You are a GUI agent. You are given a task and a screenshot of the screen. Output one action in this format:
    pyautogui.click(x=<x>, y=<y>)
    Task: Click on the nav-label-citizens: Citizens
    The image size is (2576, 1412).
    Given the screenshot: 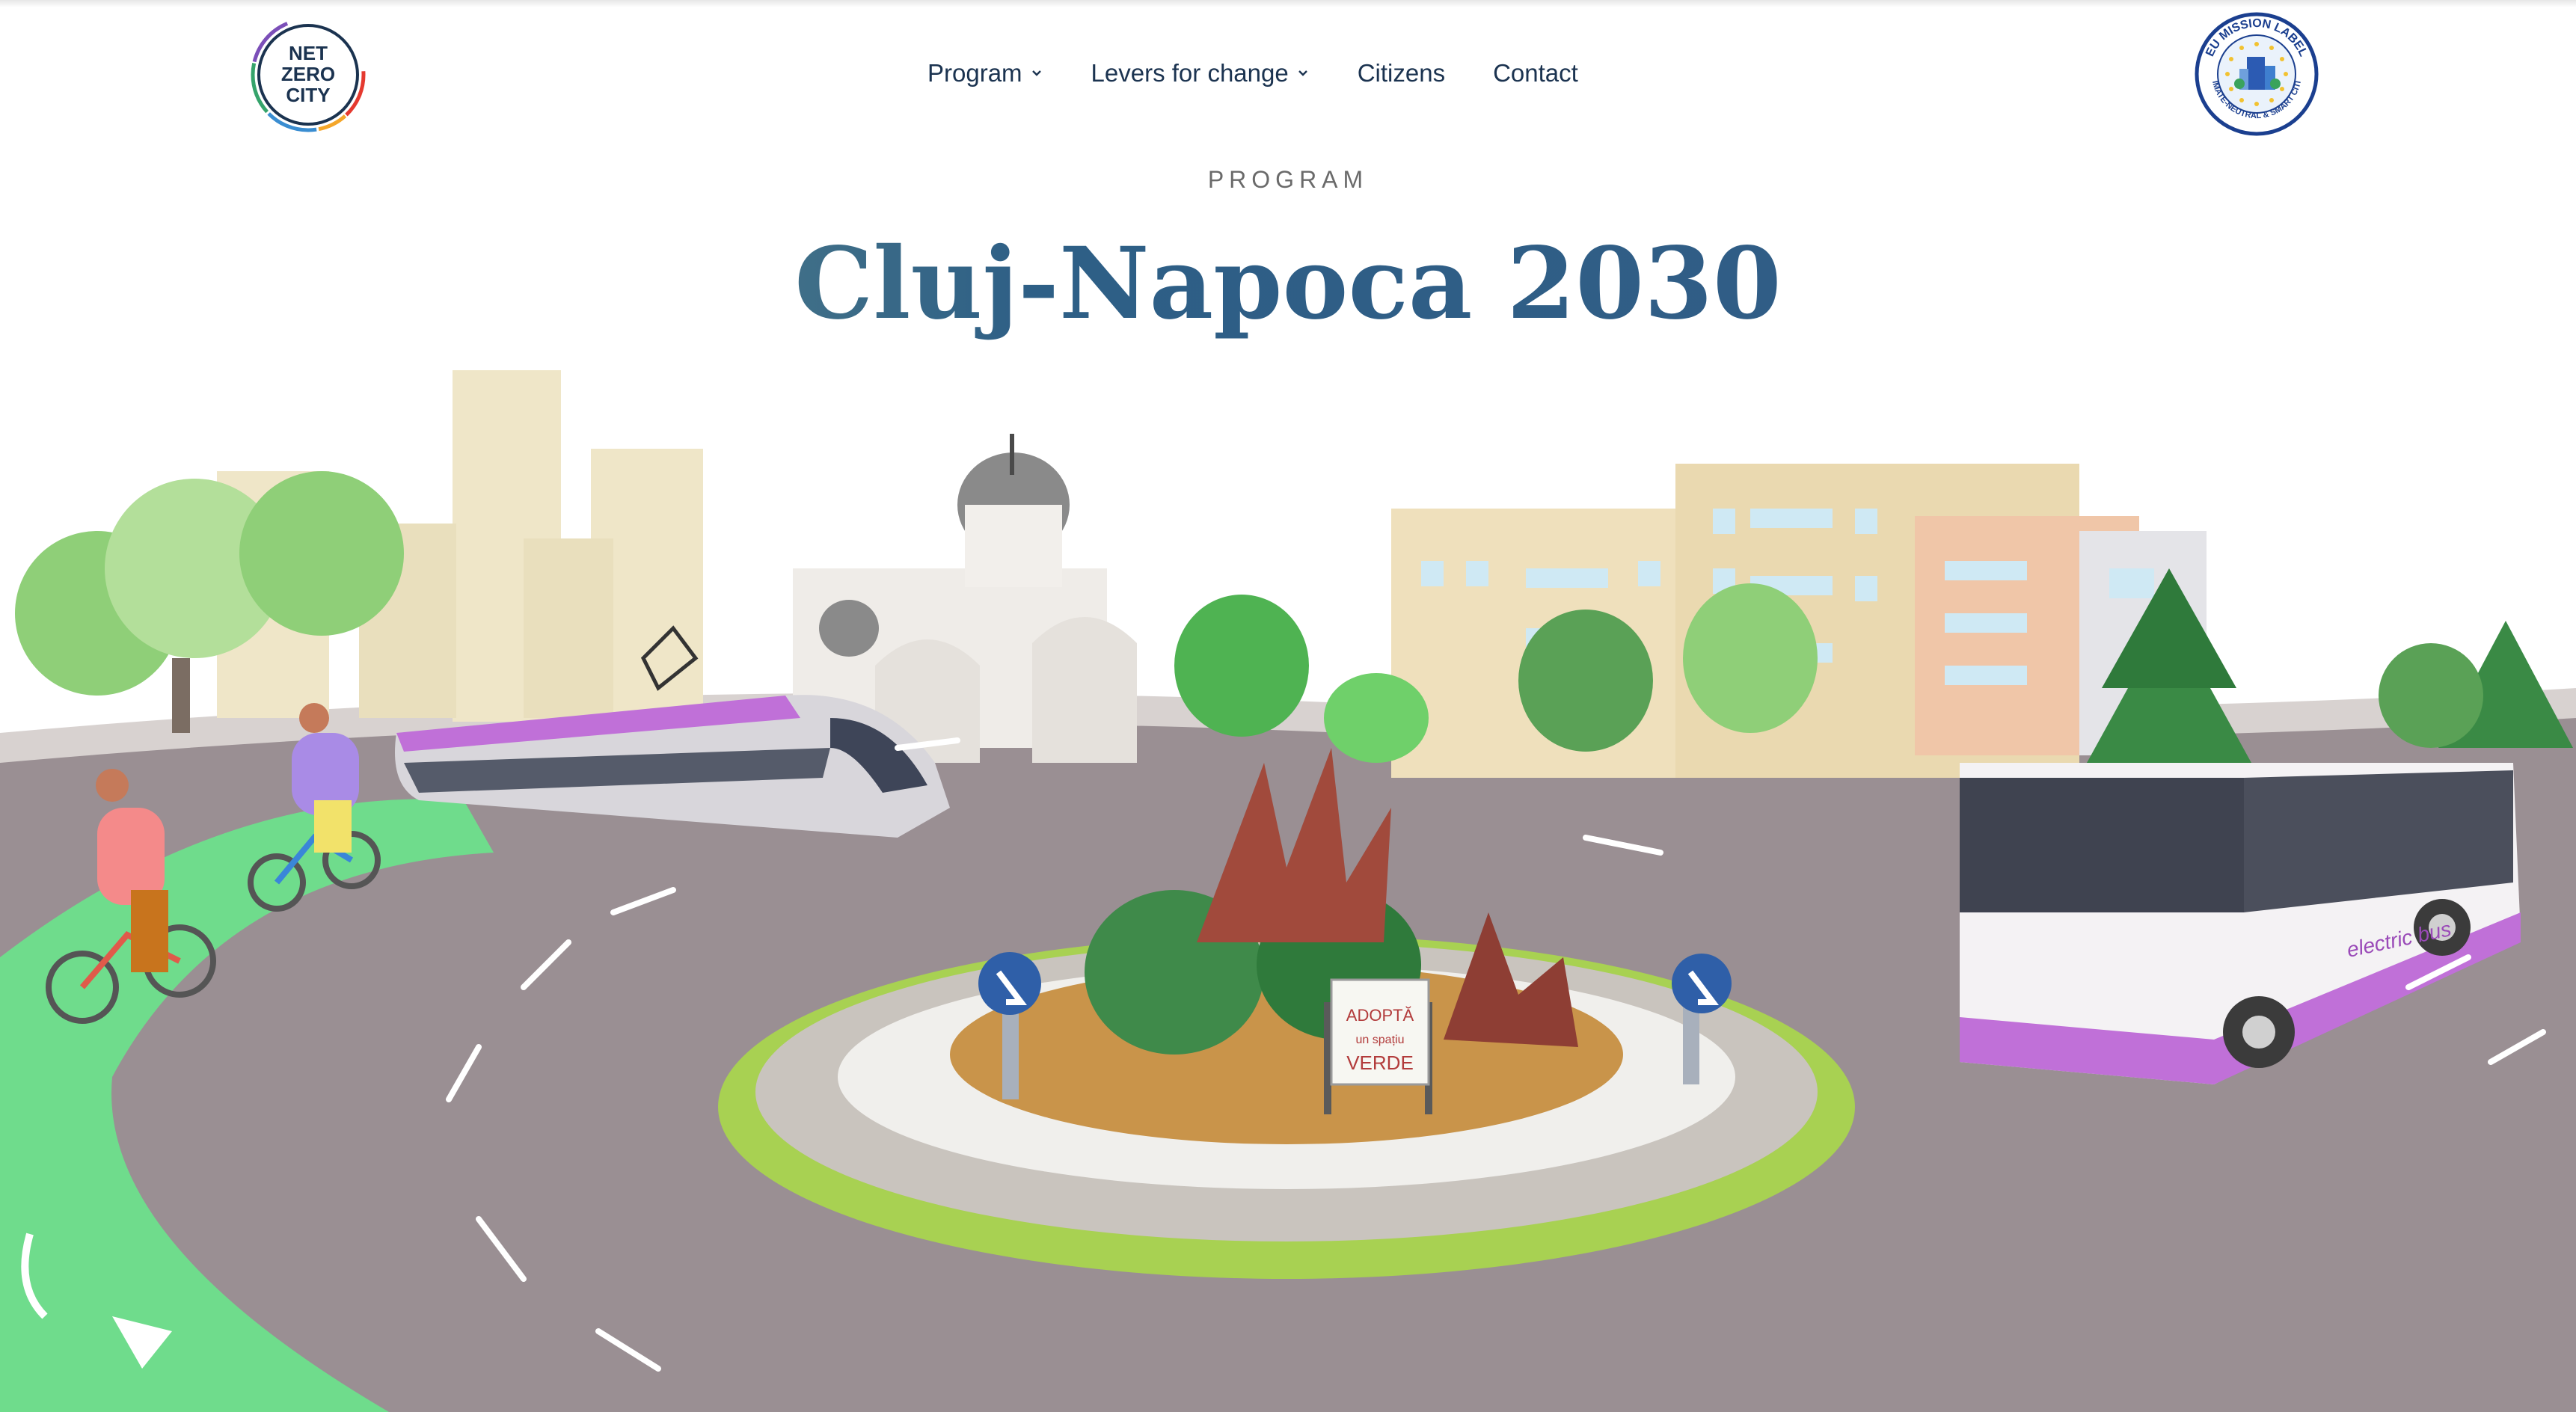 What is the action you would take?
    pyautogui.click(x=1401, y=73)
    